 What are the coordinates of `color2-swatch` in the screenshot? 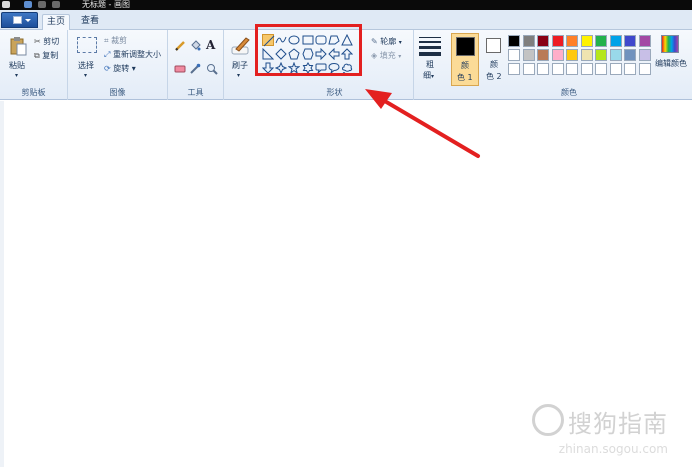 It's located at (493, 45).